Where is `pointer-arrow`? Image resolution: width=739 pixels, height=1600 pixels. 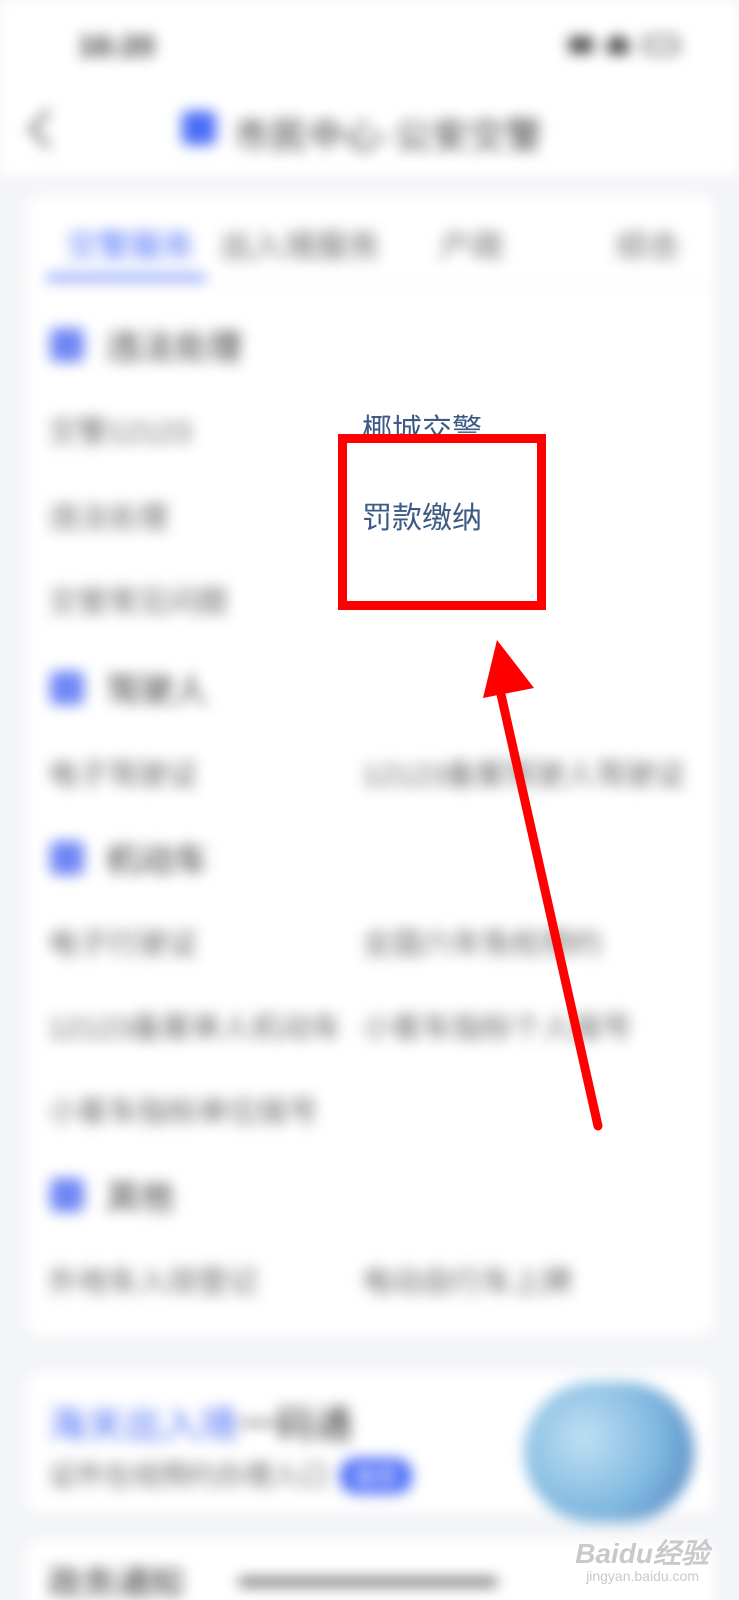
pointer-arrow is located at coordinates (543, 885).